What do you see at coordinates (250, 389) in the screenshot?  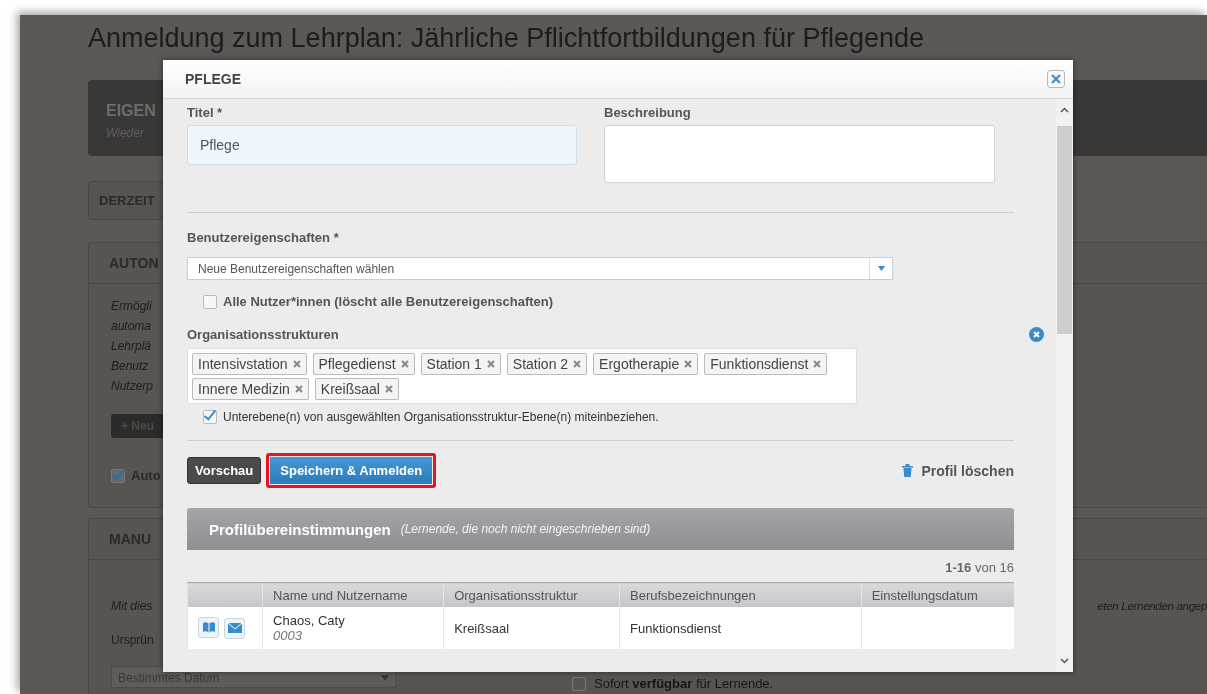 I see `tag: Innere Medizin` at bounding box center [250, 389].